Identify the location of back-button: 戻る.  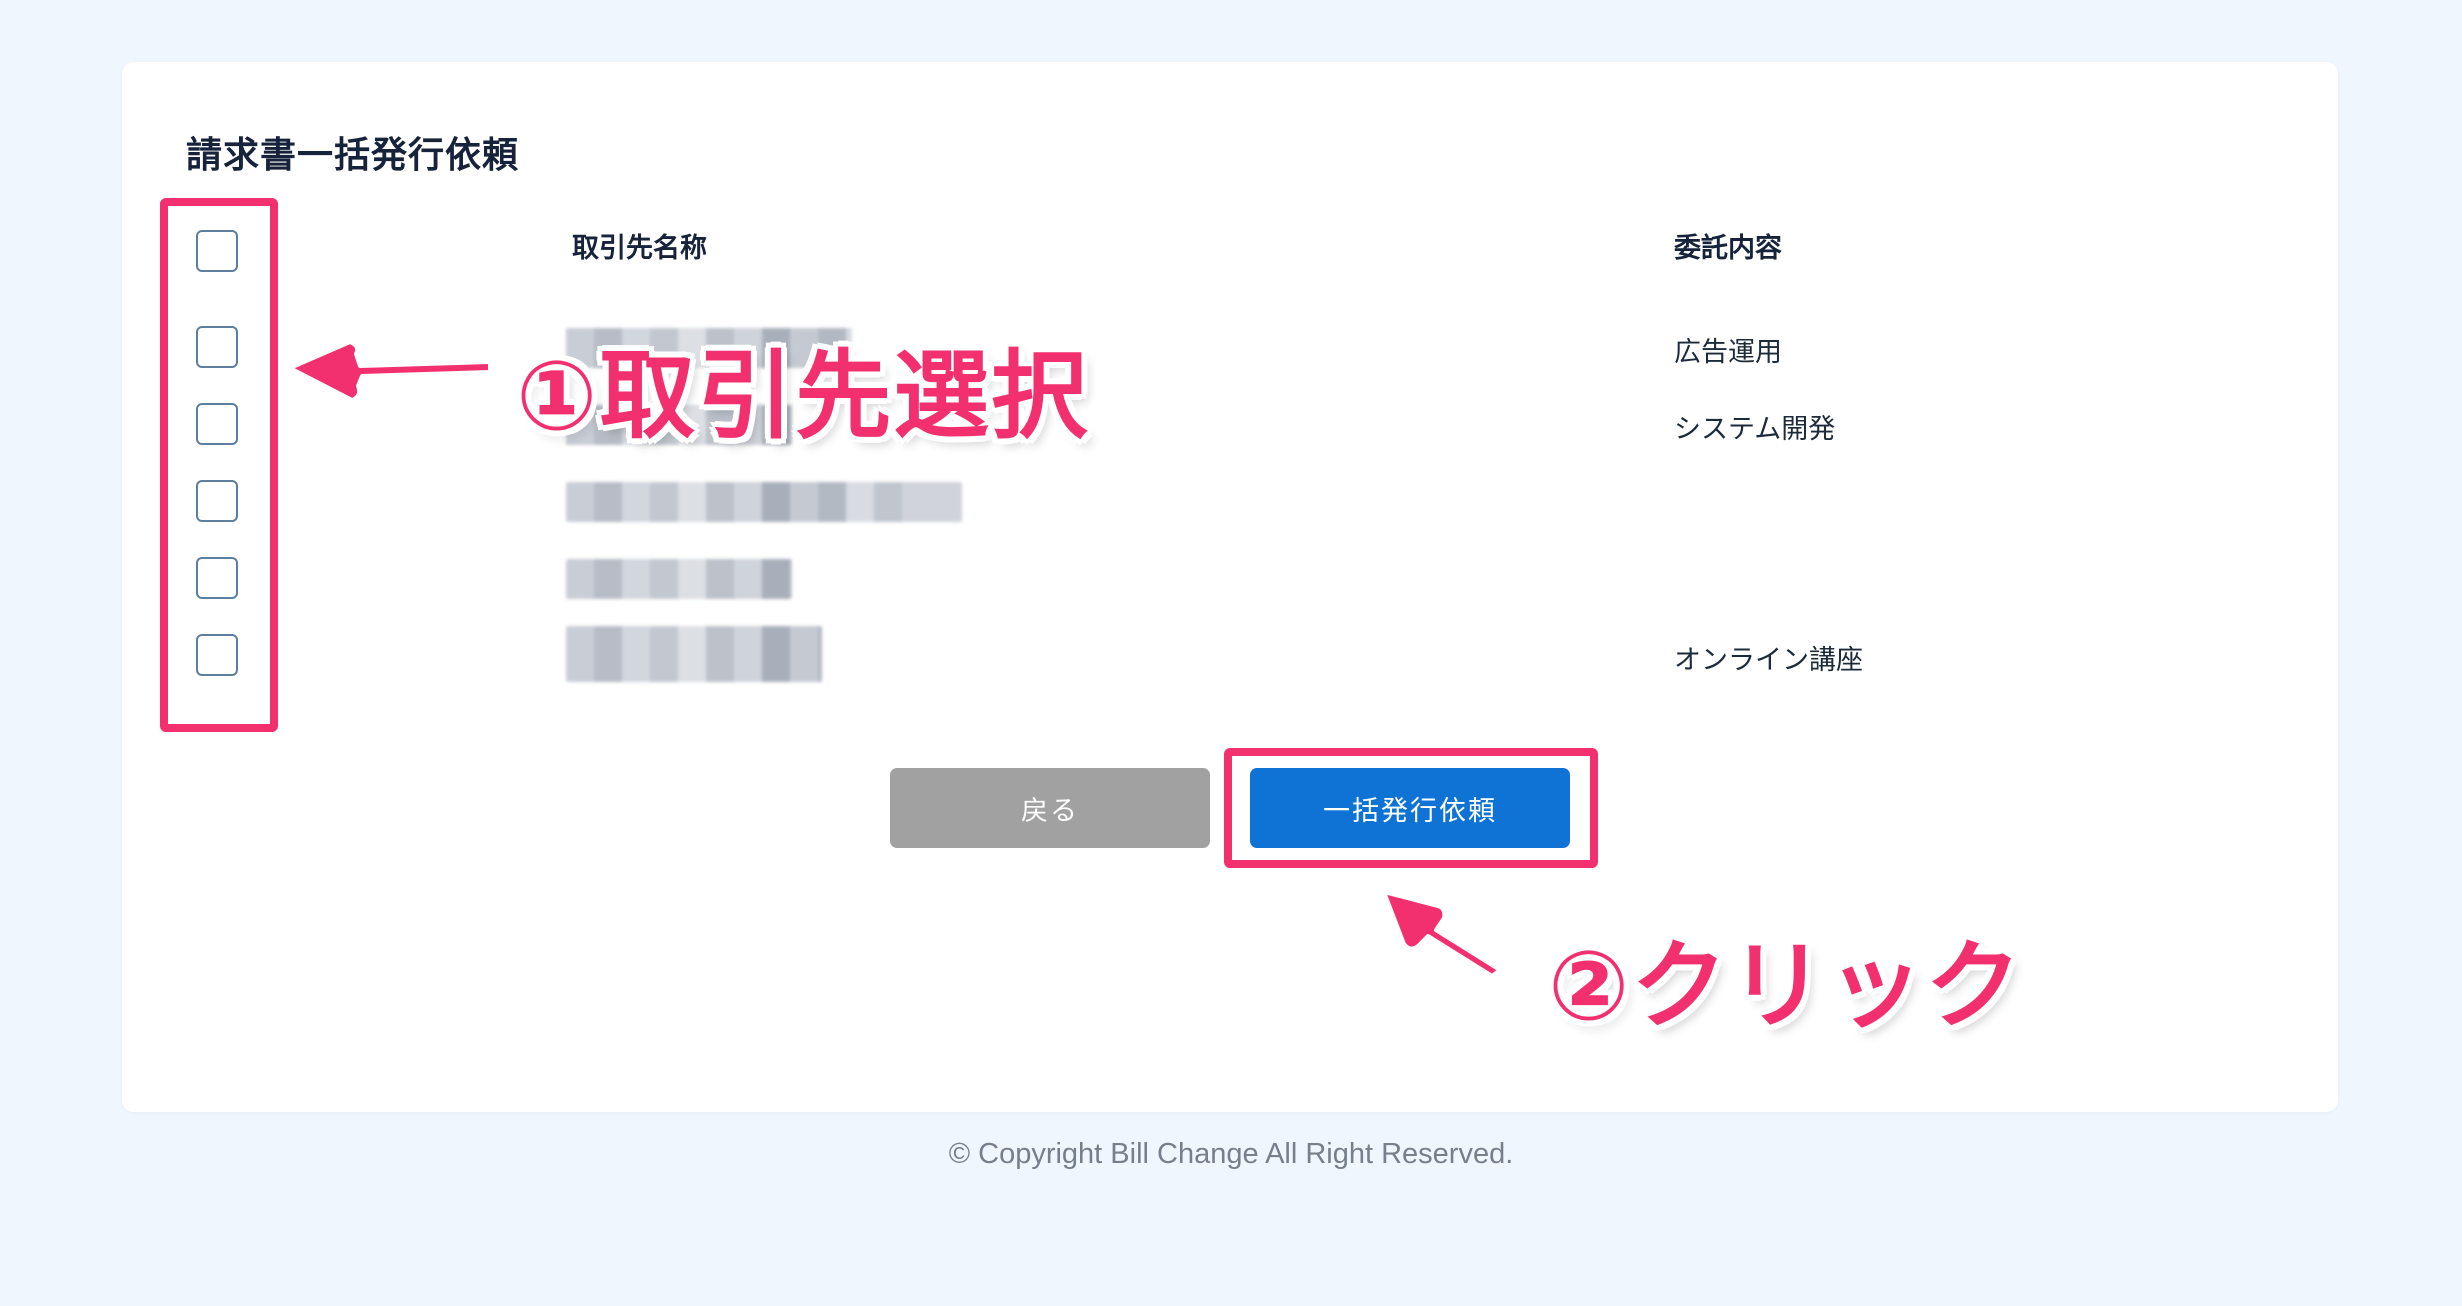
(1050, 808).